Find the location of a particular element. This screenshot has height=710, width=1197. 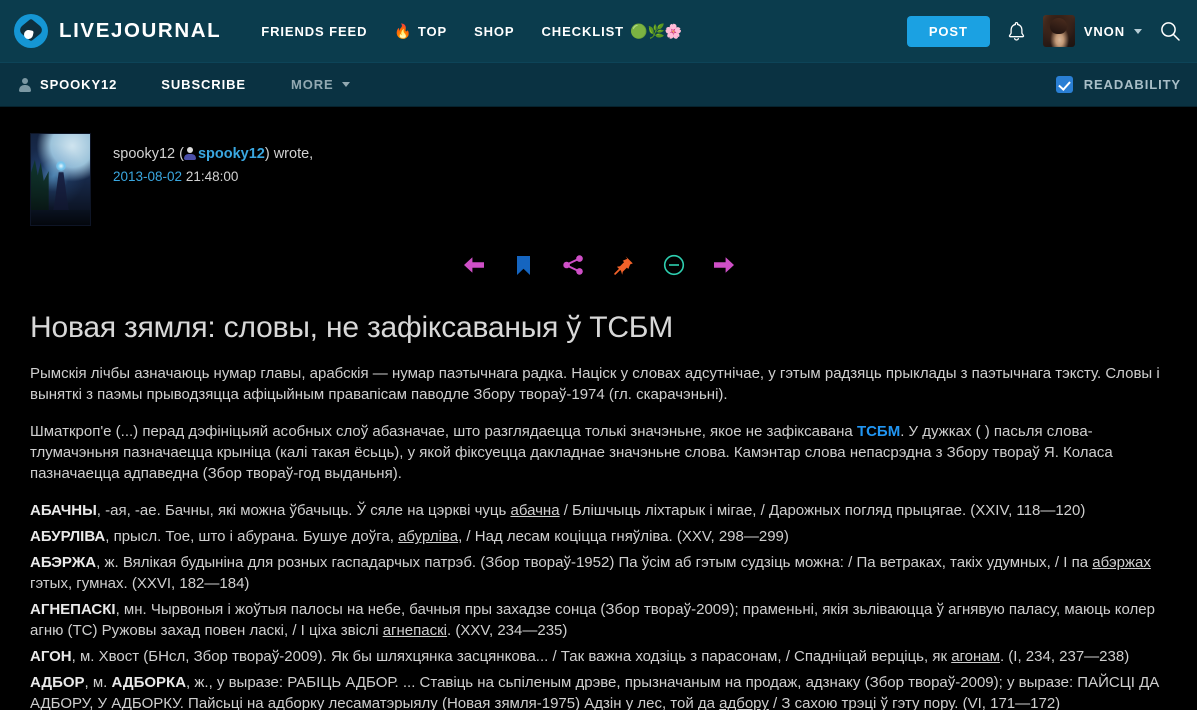

user-badge-icon is located at coordinates (190, 153).